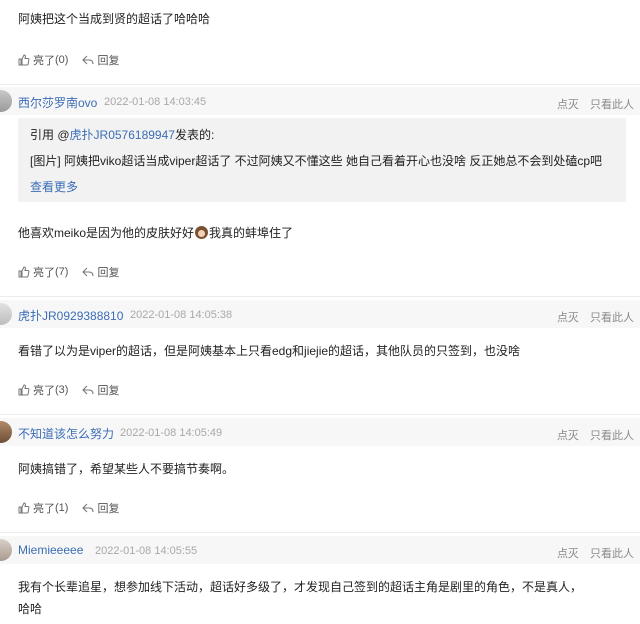 This screenshot has height=624, width=640. Describe the element at coordinates (126, 469) in the screenshot. I see `post-text: 阿姨搞错了，希望某些人不要搞节奏啊。` at that location.